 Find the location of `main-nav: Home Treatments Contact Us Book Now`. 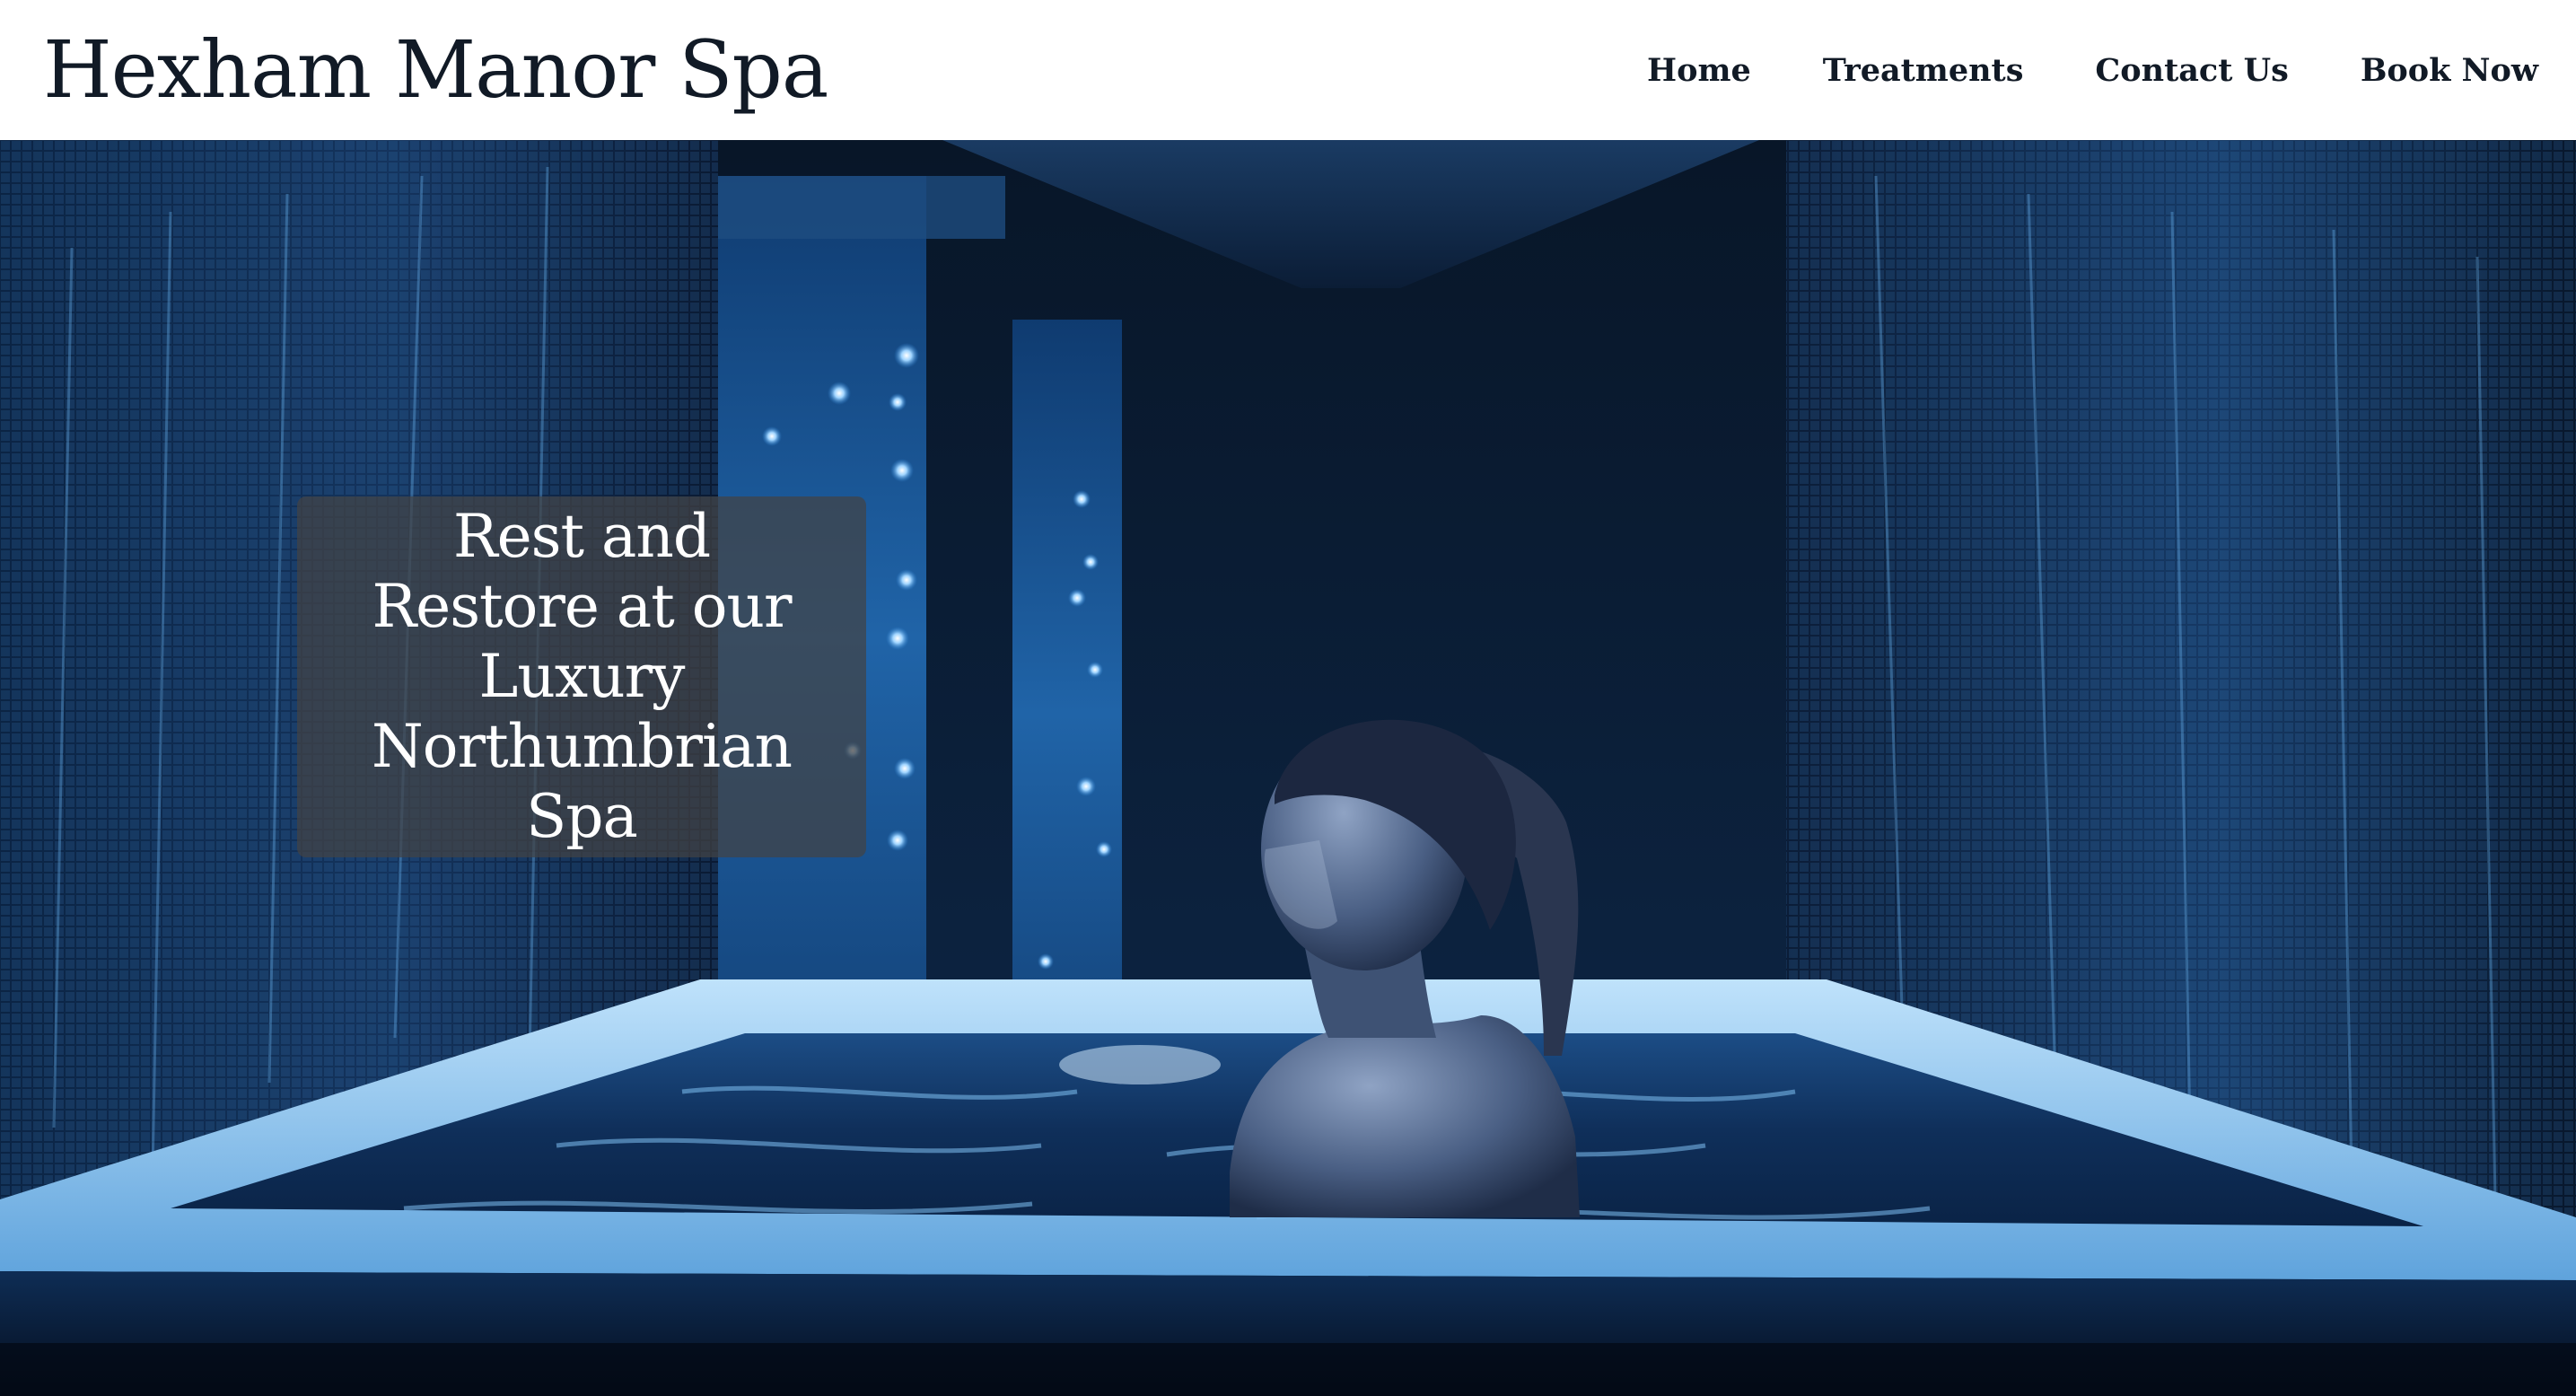

main-nav: Home Treatments Contact Us Book Now is located at coordinates (2092, 70).